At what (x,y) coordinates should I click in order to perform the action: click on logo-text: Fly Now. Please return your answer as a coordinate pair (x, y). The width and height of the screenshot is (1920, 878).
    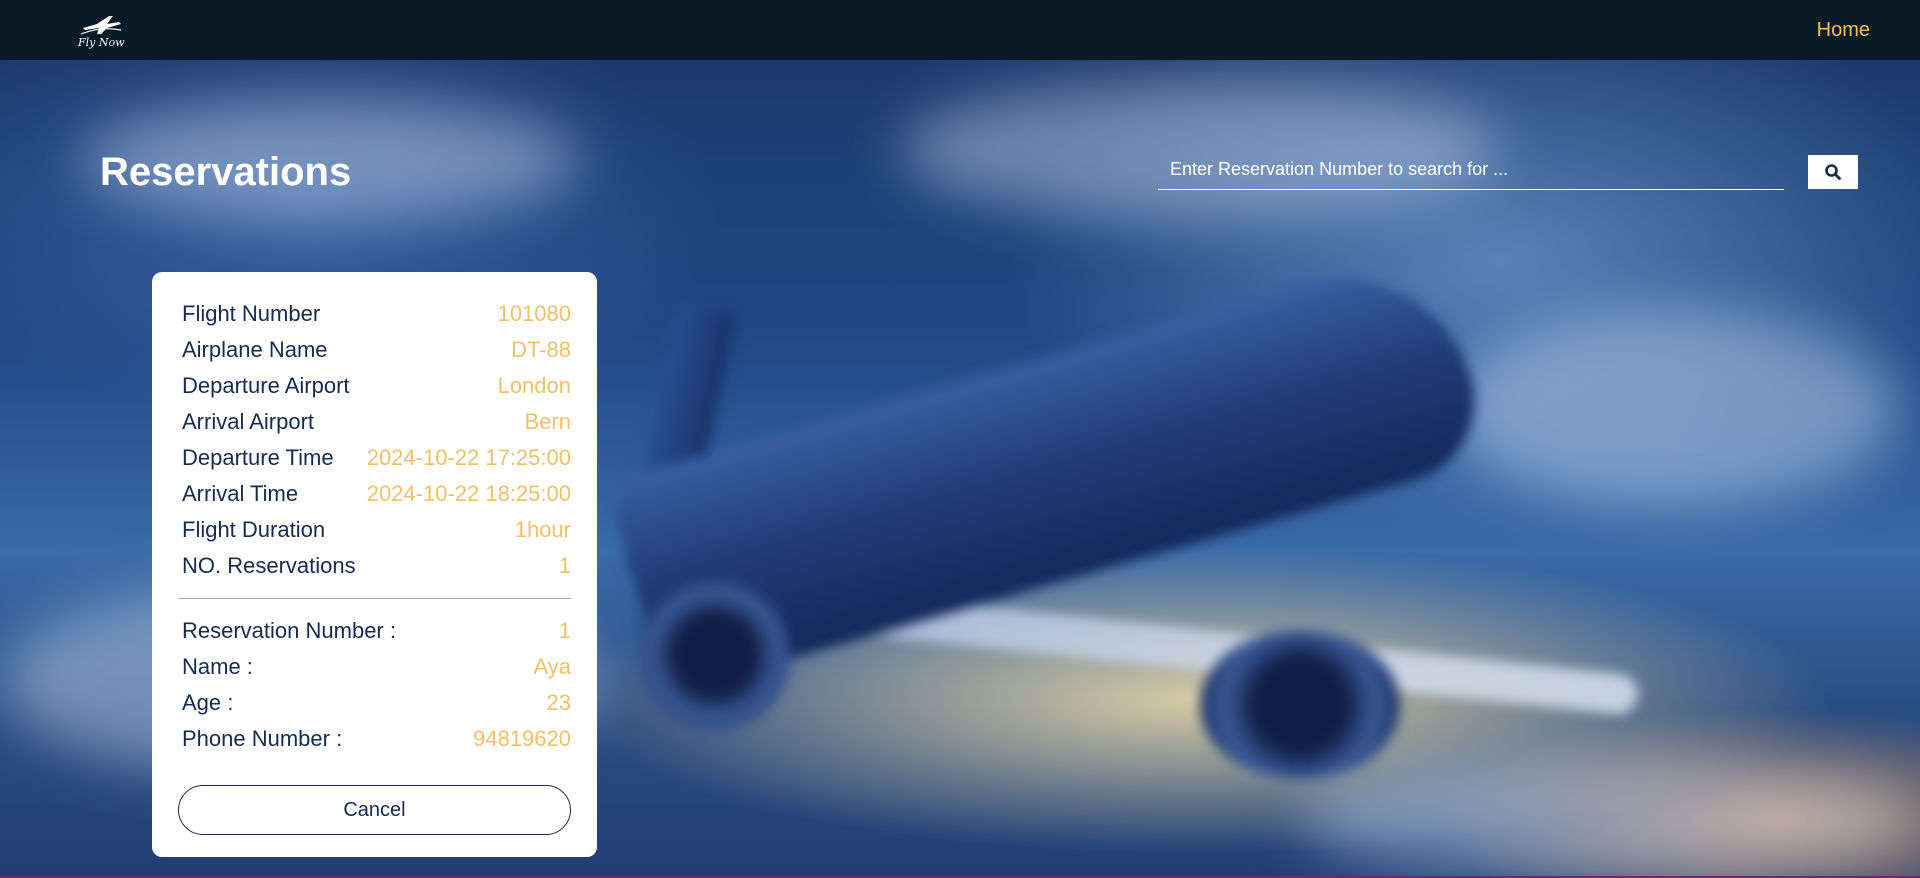
    Looking at the image, I should click on (101, 42).